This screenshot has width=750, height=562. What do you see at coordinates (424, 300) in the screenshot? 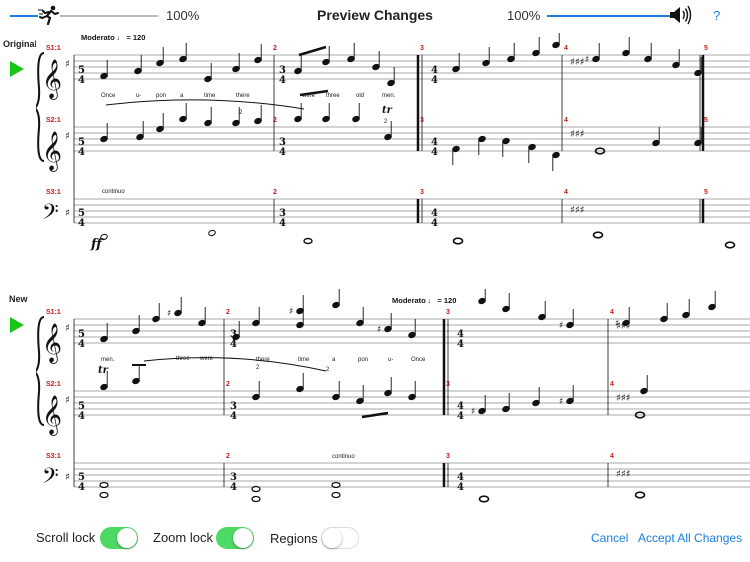
I see `new-tempo: Moderato ♩ = 120` at bounding box center [424, 300].